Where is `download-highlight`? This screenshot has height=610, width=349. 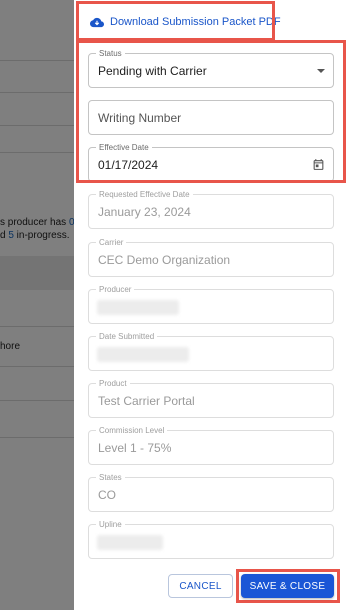 download-highlight is located at coordinates (175, 21).